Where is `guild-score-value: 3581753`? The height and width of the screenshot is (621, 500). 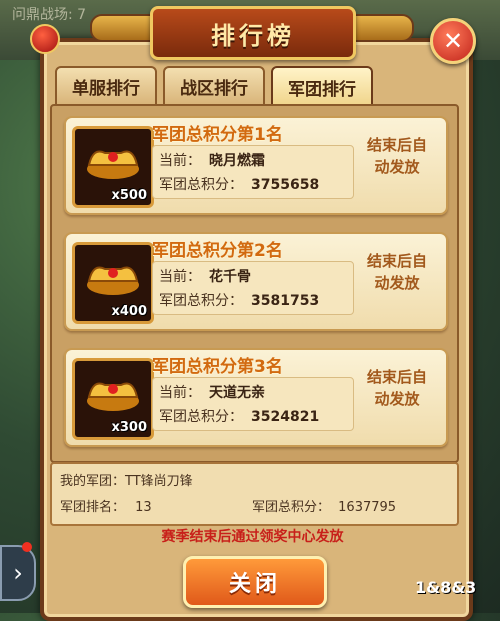
guild-score-value: 3581753 is located at coordinates (285, 301).